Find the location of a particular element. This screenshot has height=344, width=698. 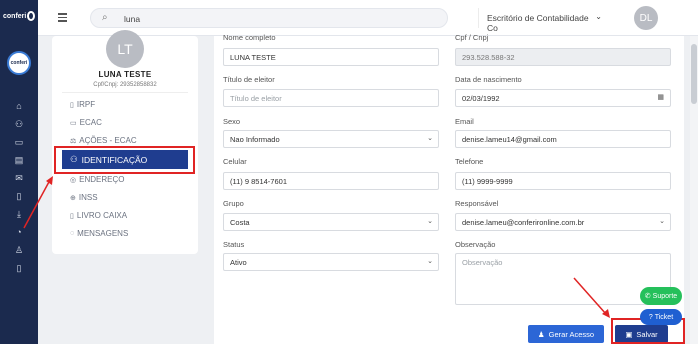

menu-toggle-icon is located at coordinates (62, 17).